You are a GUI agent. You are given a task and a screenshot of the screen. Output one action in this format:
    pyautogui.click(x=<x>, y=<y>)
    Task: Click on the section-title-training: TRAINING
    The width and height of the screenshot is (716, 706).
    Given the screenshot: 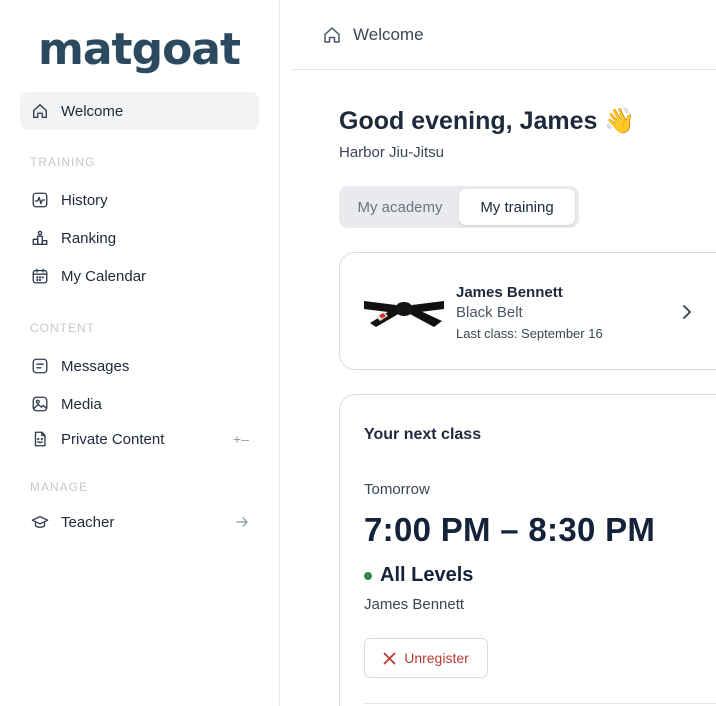 What is the action you would take?
    pyautogui.click(x=63, y=162)
    